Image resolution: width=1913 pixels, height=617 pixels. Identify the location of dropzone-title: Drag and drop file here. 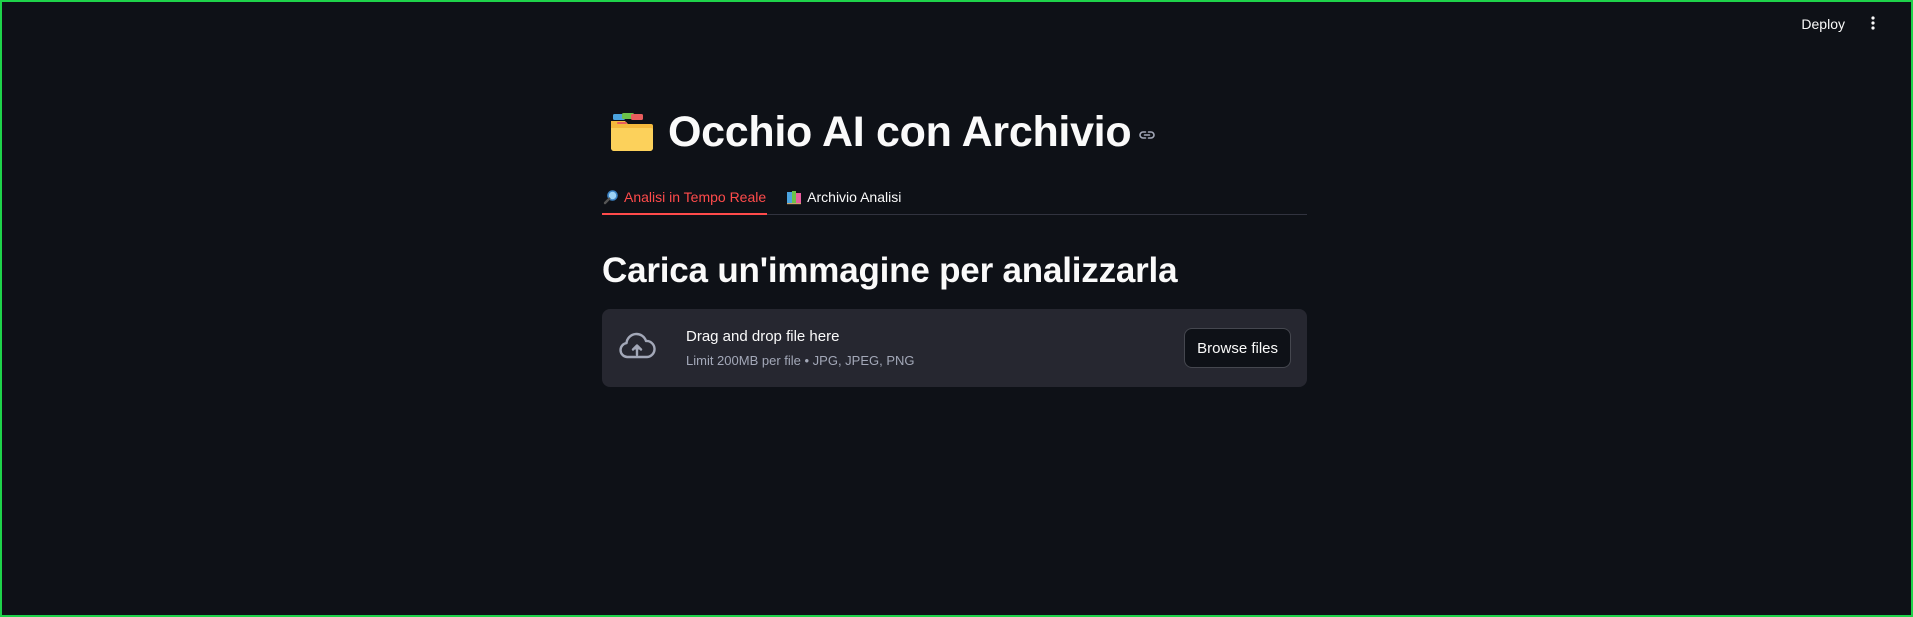
(763, 336).